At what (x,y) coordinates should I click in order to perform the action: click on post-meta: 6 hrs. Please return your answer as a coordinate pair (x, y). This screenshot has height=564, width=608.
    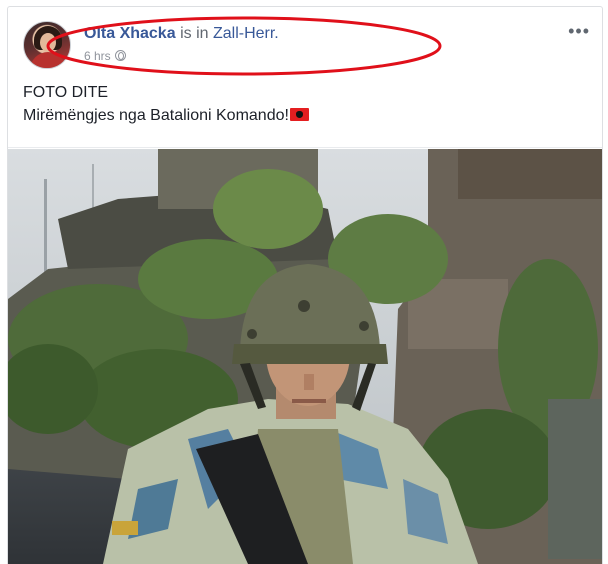
    Looking at the image, I should click on (105, 56).